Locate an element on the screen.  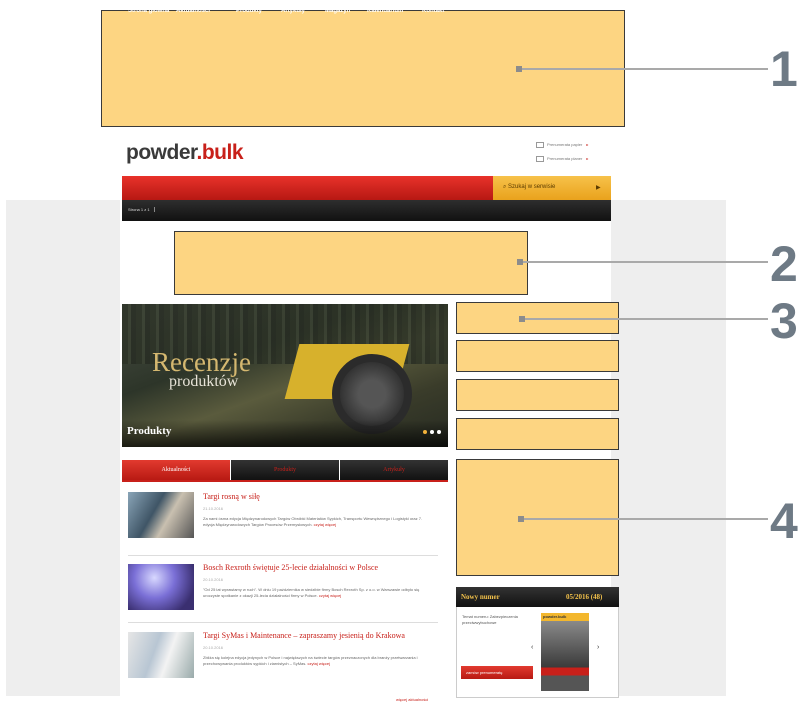
header-link-subscription-planner: Prenumerata planer ▸ is located at coordinates (562, 159).